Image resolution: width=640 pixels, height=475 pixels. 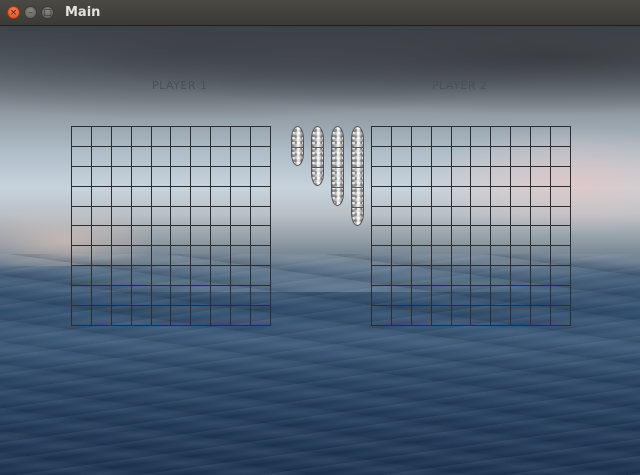 What do you see at coordinates (320, 13) in the screenshot?
I see `title-bar: × – □ Main` at bounding box center [320, 13].